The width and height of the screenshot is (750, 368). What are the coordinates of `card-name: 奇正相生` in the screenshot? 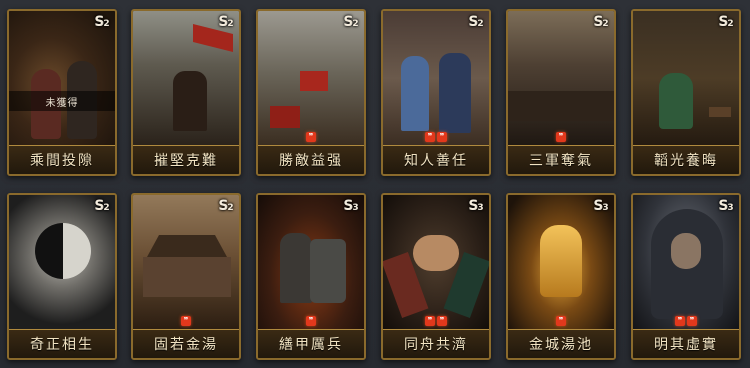 It's located at (62, 345).